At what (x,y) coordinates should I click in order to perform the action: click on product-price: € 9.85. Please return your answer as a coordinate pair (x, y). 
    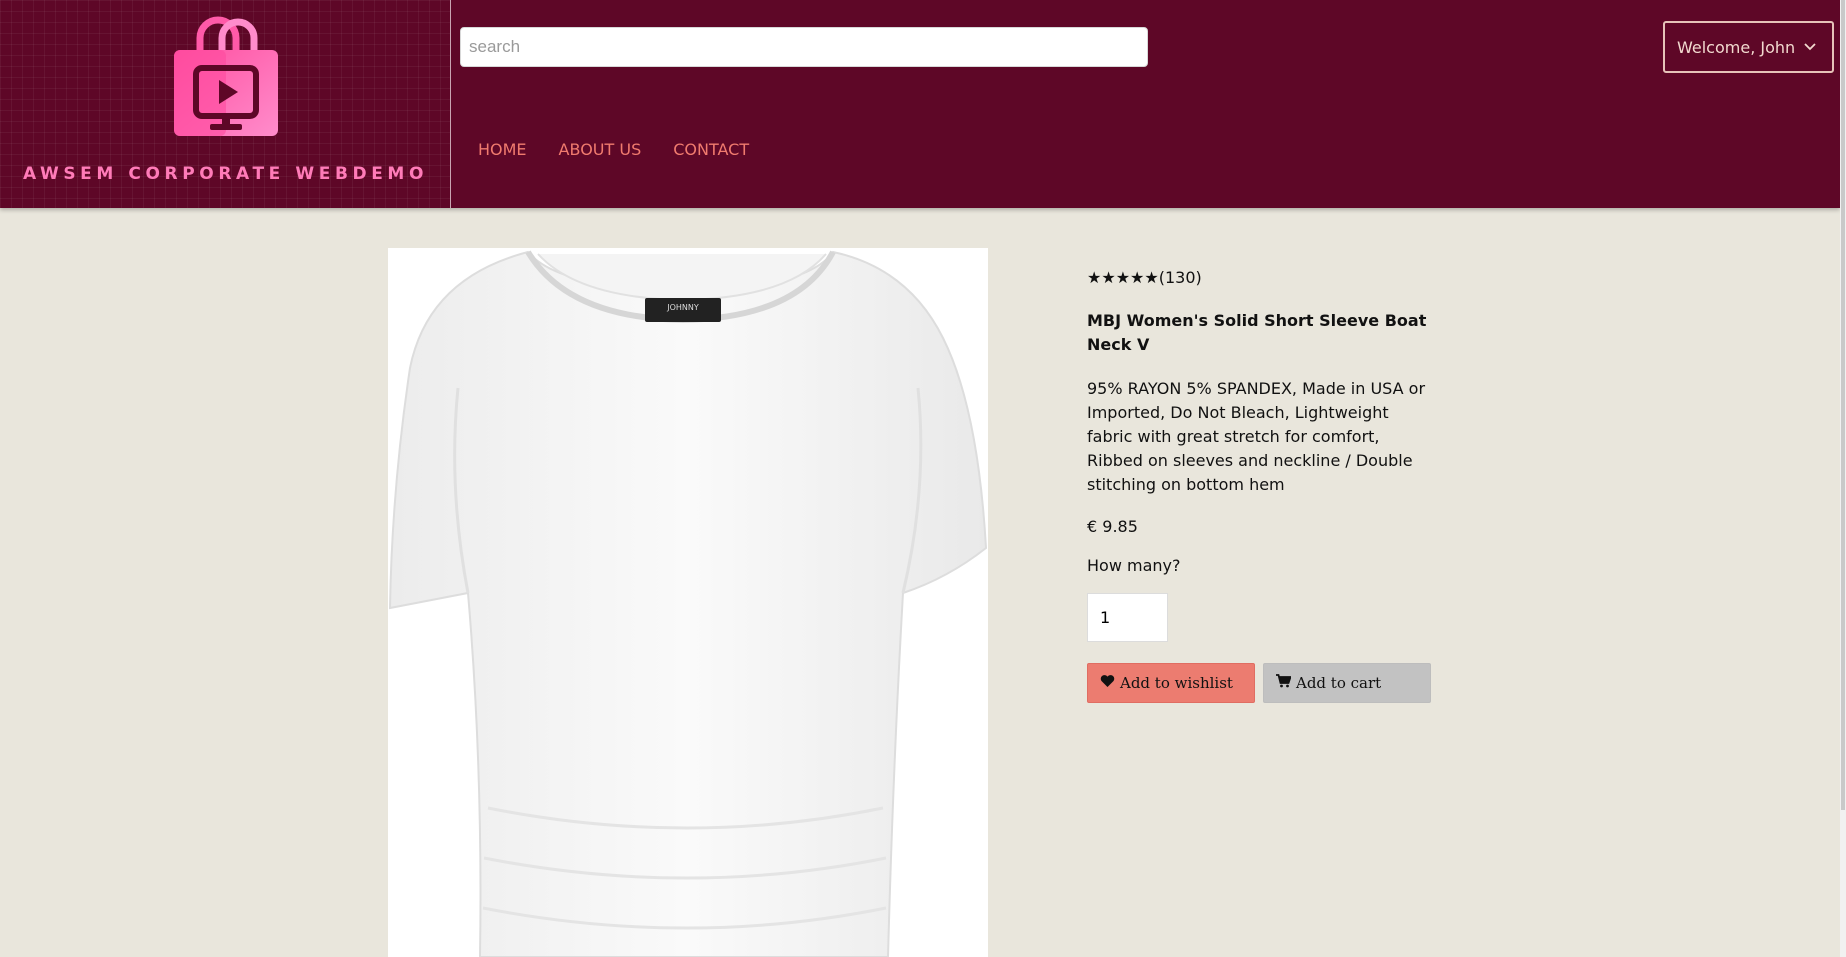
    Looking at the image, I should click on (1112, 526).